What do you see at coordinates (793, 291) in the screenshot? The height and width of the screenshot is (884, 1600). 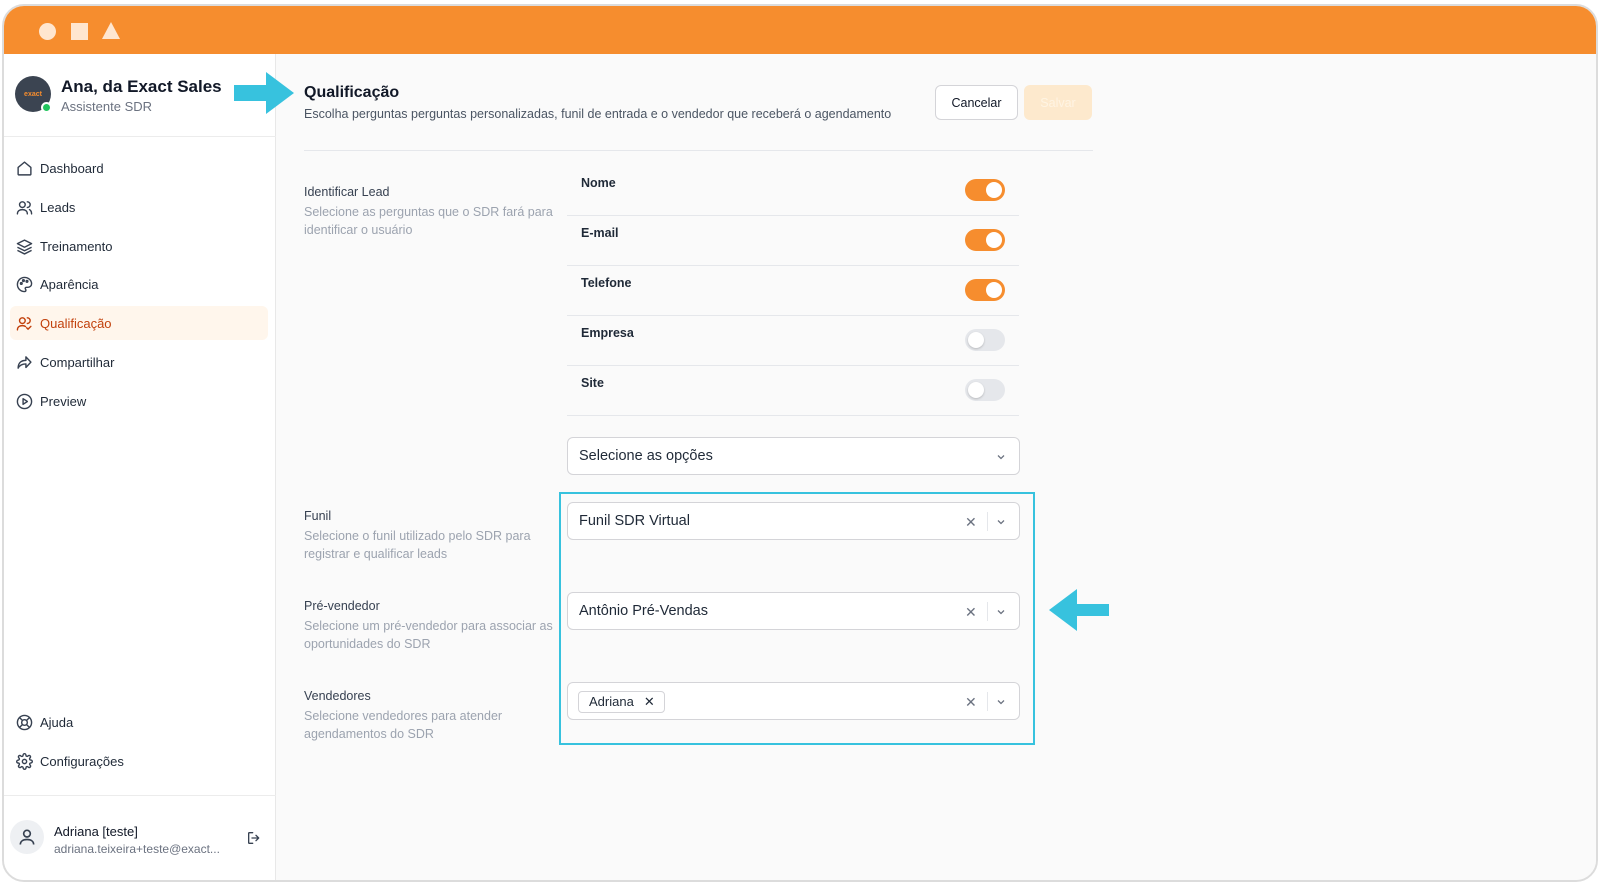 I see `question-row-telefone: Telefone` at bounding box center [793, 291].